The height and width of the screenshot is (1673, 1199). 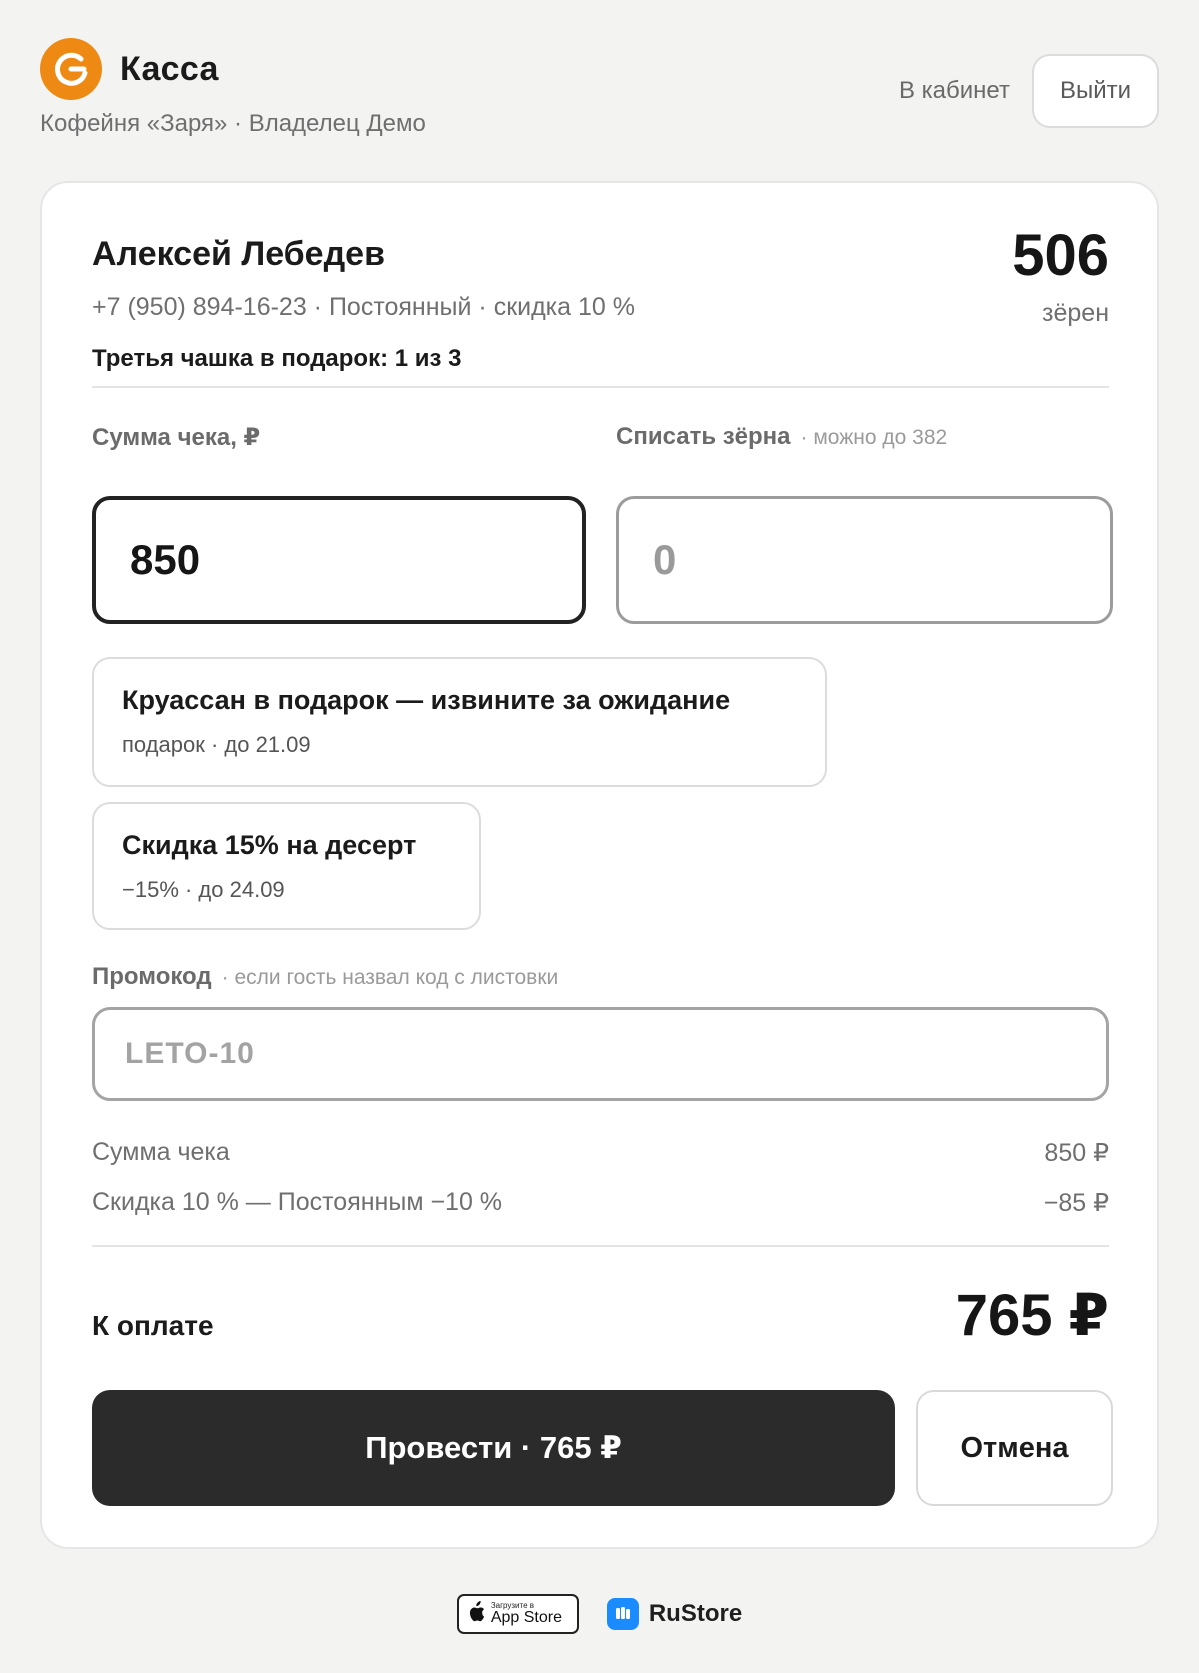 I want to click on submit-payment-button: Провести · 765 ₽, so click(x=493, y=1448).